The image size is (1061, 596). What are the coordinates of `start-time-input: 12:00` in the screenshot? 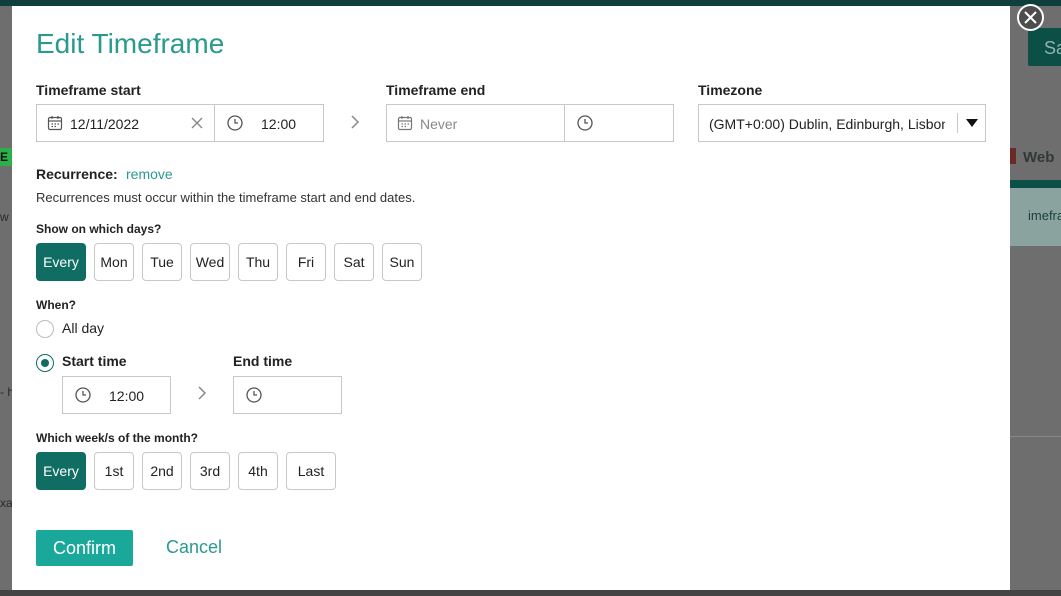 It's located at (116, 395).